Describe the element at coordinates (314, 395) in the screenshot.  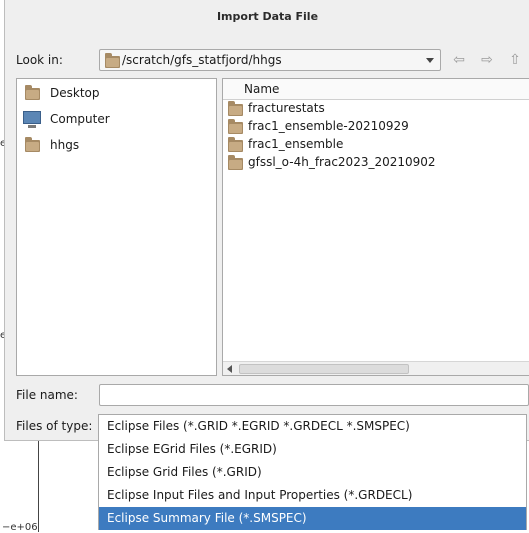
I see `file-name-input` at that location.